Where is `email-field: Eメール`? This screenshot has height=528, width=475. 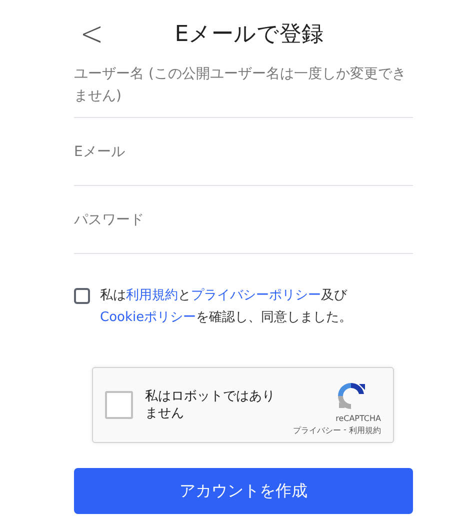 email-field: Eメール is located at coordinates (243, 151).